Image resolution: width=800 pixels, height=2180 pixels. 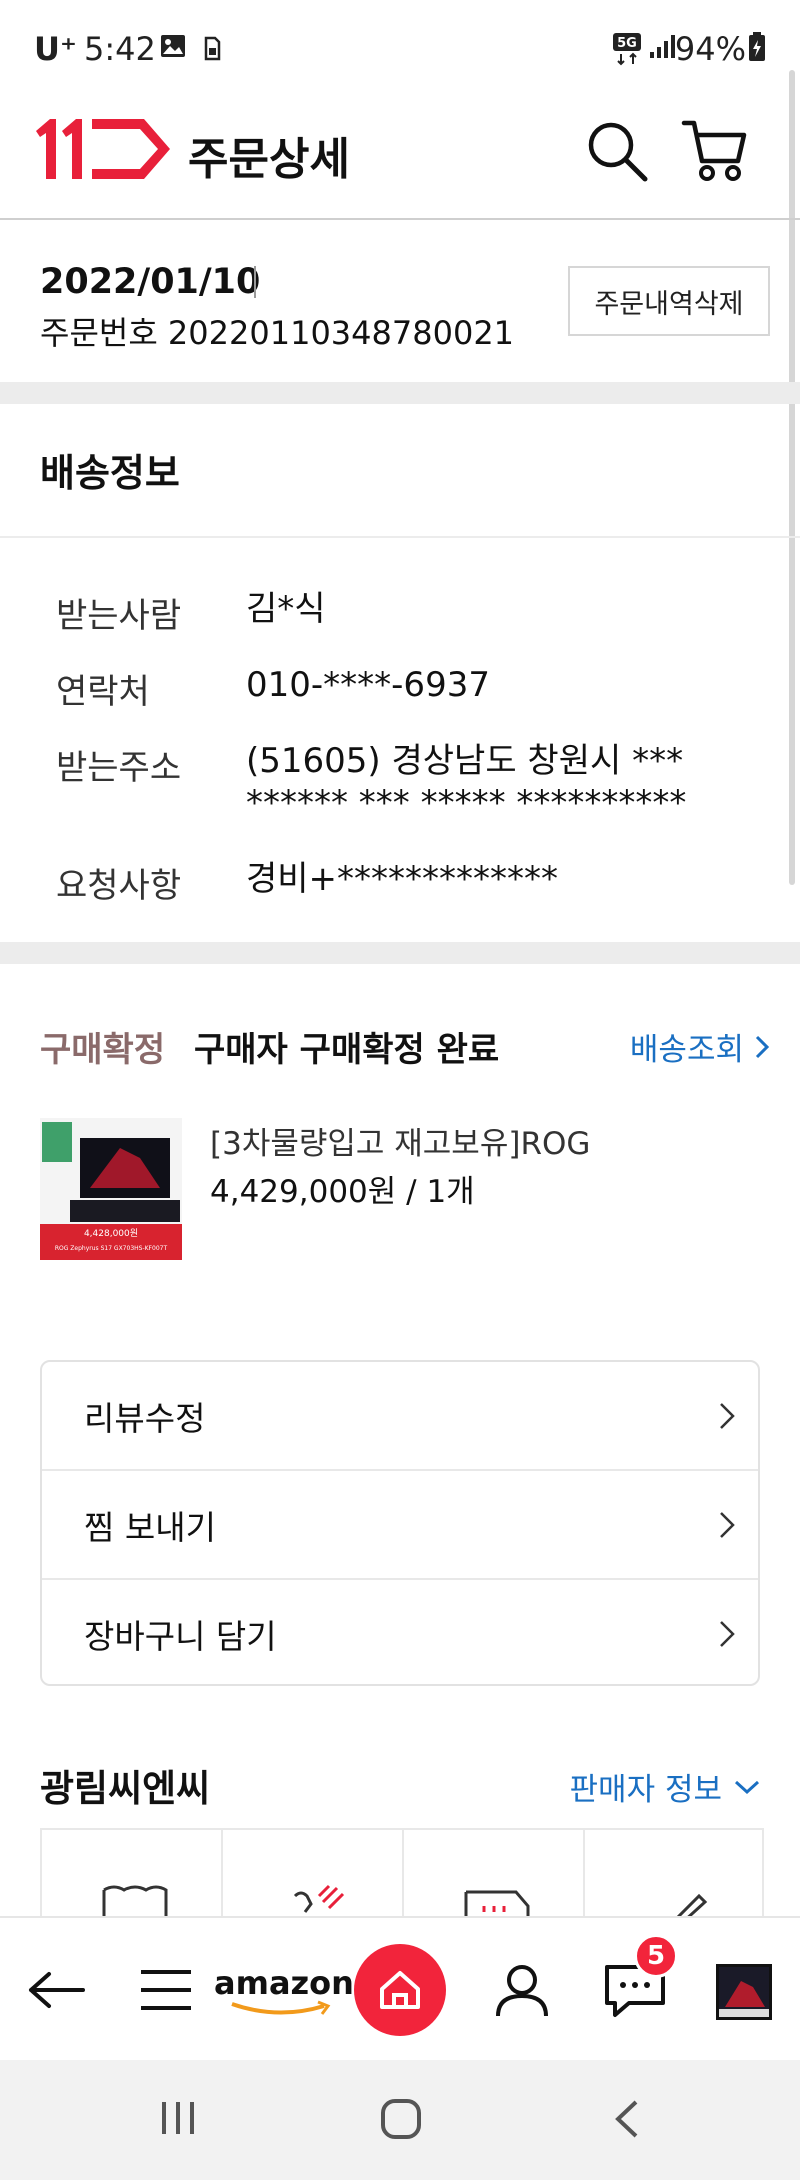 I want to click on home-button, so click(x=400, y=1990).